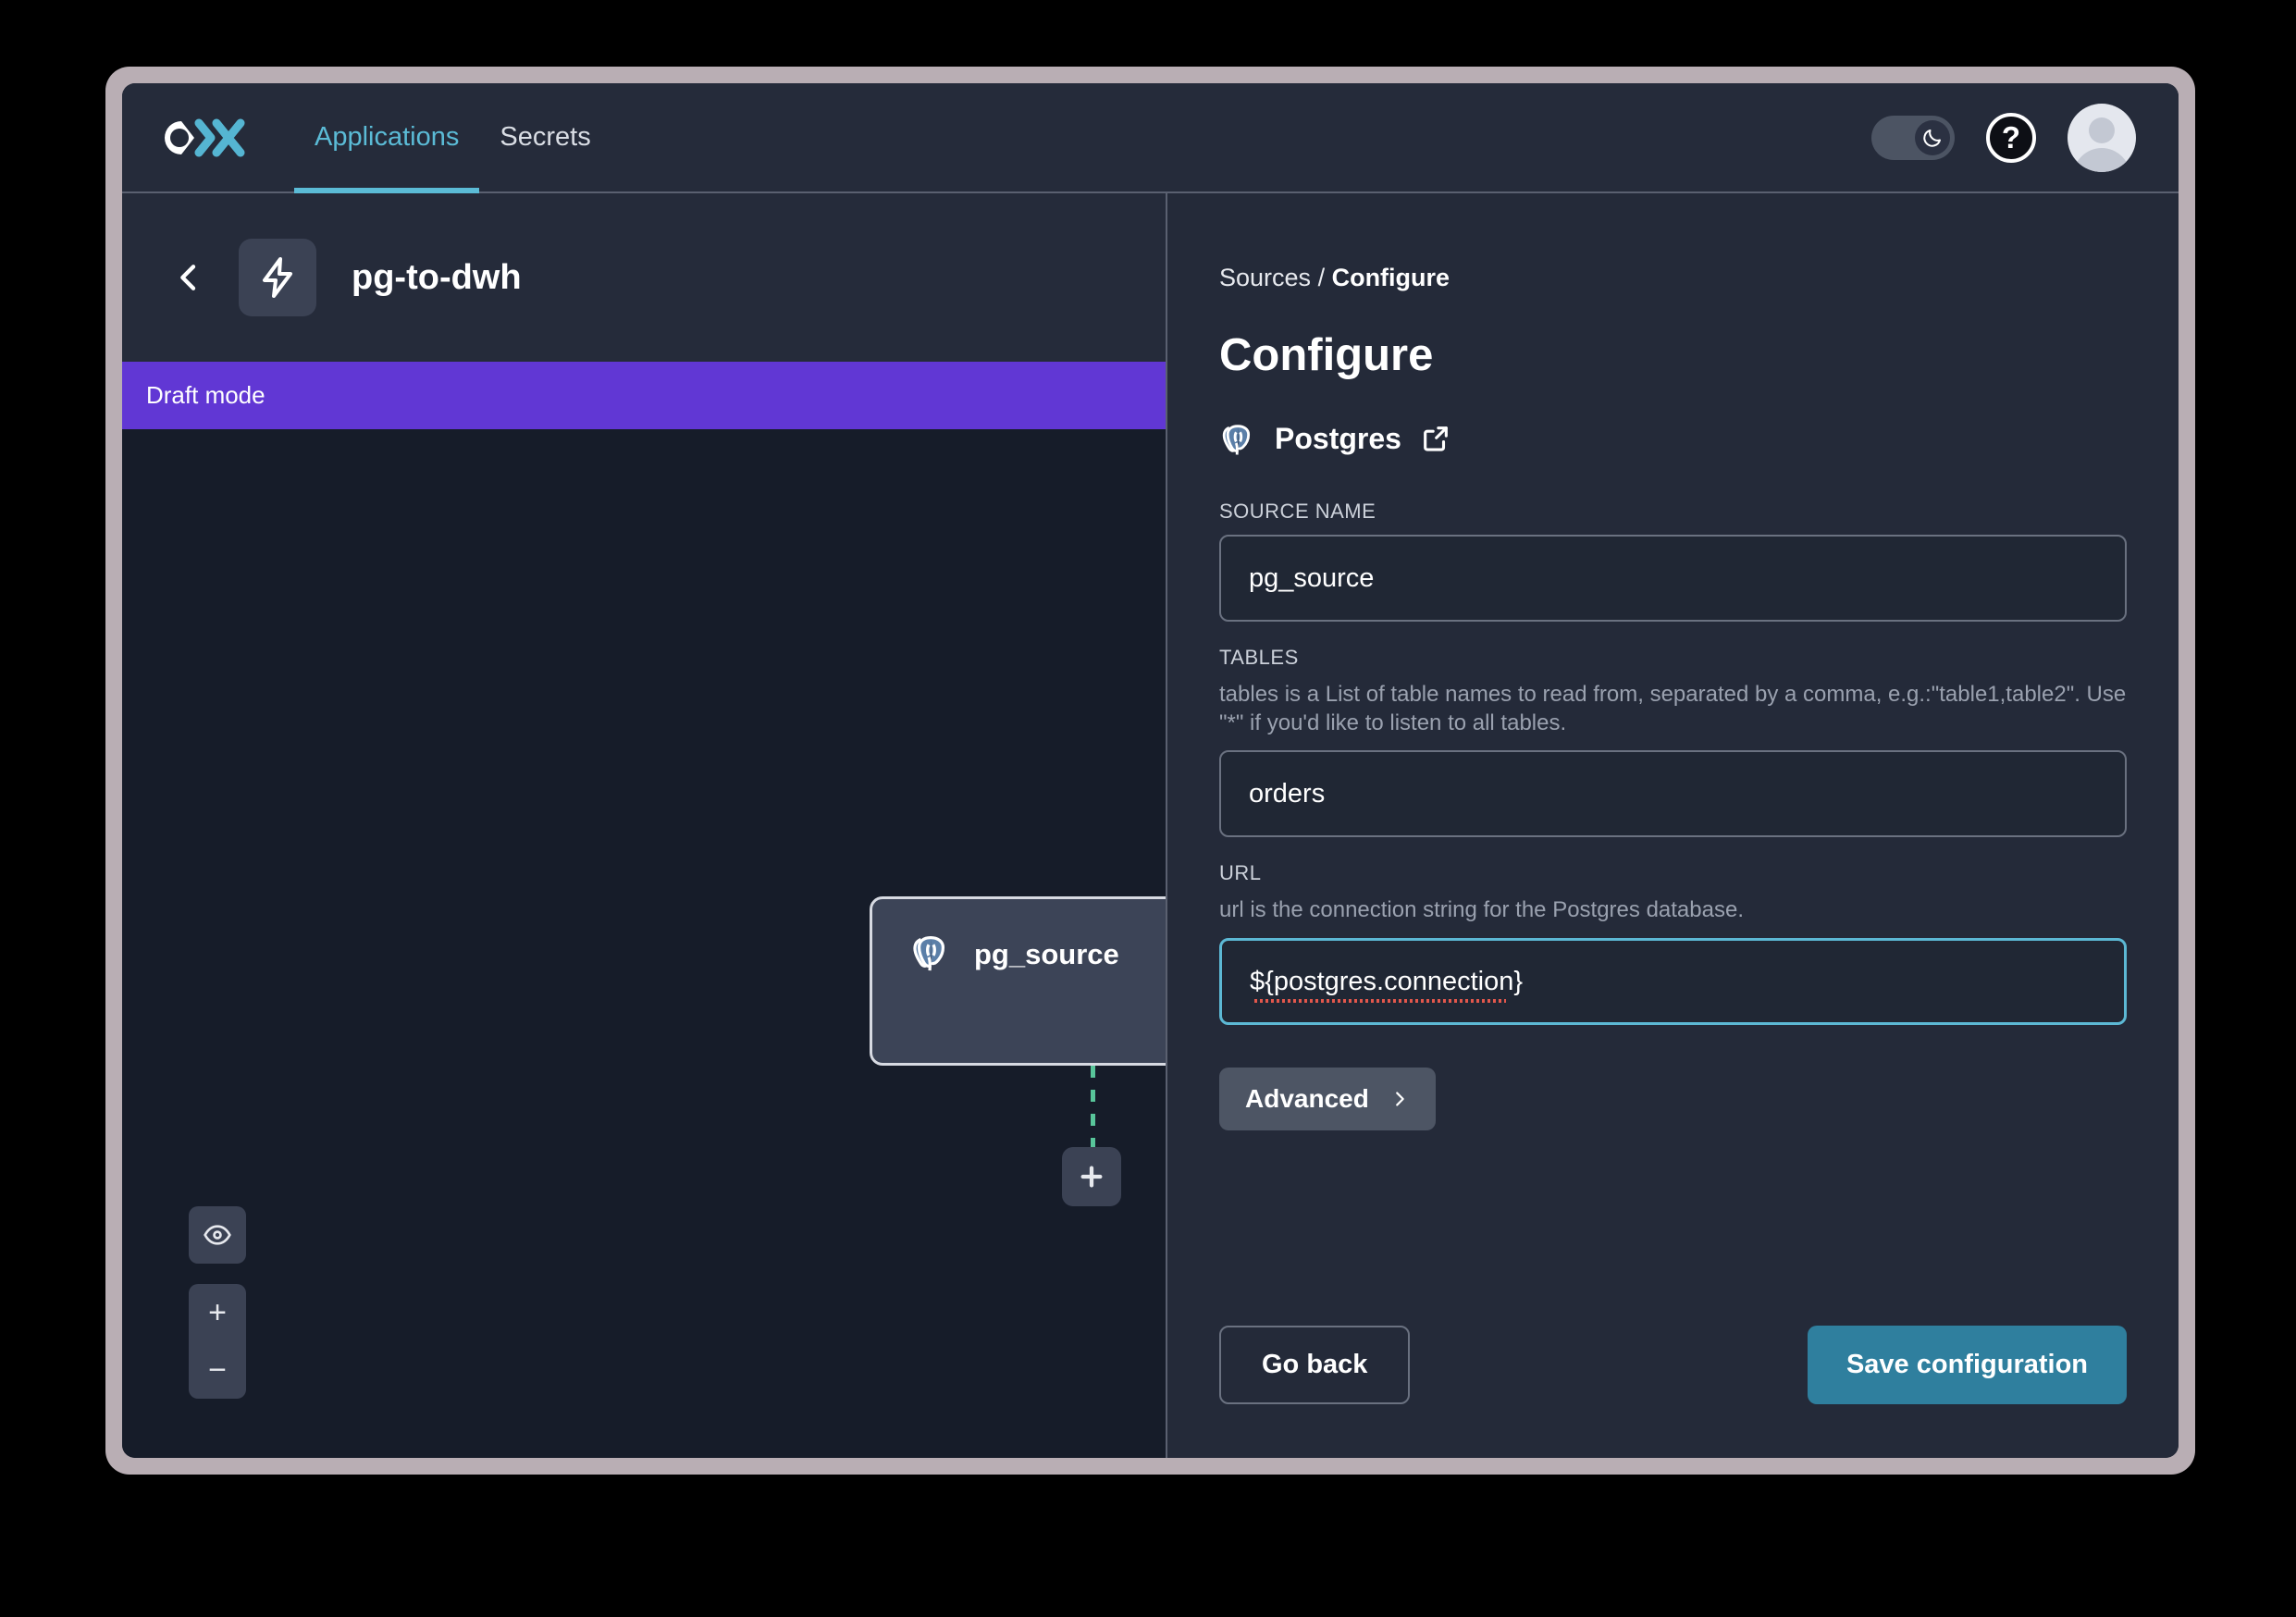 The width and height of the screenshot is (2296, 1617). Describe the element at coordinates (1315, 1365) in the screenshot. I see `go-back-button: Go back` at that location.